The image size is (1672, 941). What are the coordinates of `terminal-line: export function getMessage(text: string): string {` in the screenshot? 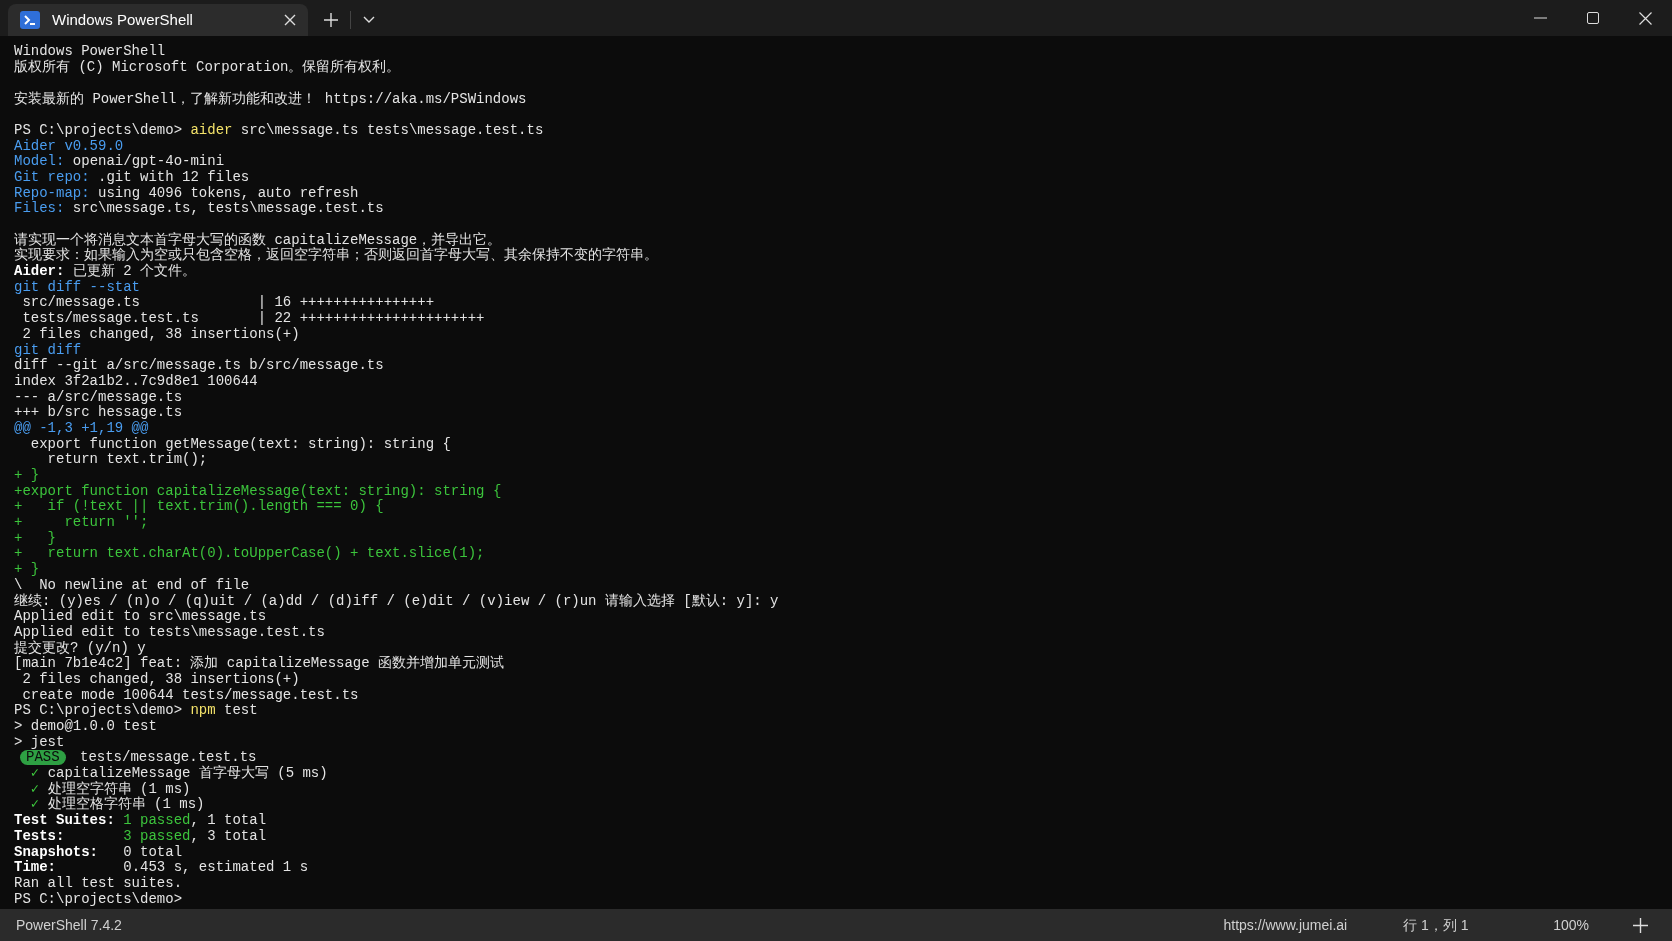 It's located at (240, 444).